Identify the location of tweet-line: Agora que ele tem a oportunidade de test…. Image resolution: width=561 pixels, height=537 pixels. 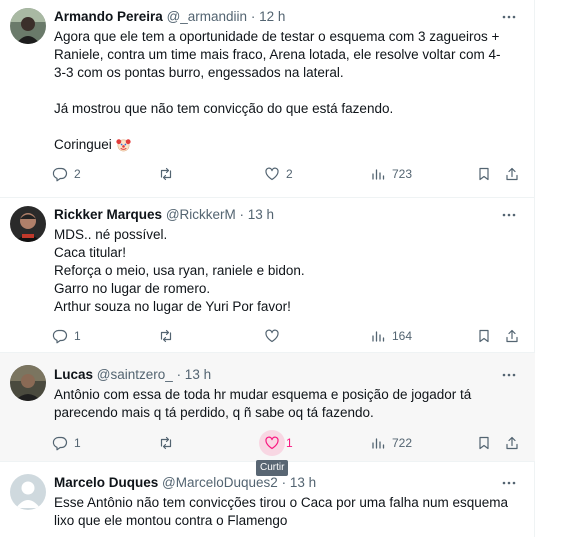
(277, 36).